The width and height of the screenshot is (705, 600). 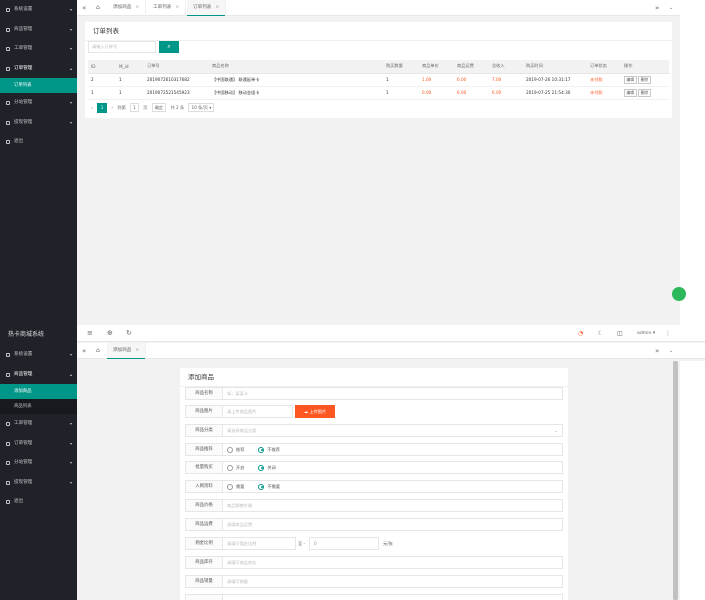 I want to click on commission-input: 请填写佣金比例, so click(x=259, y=543).